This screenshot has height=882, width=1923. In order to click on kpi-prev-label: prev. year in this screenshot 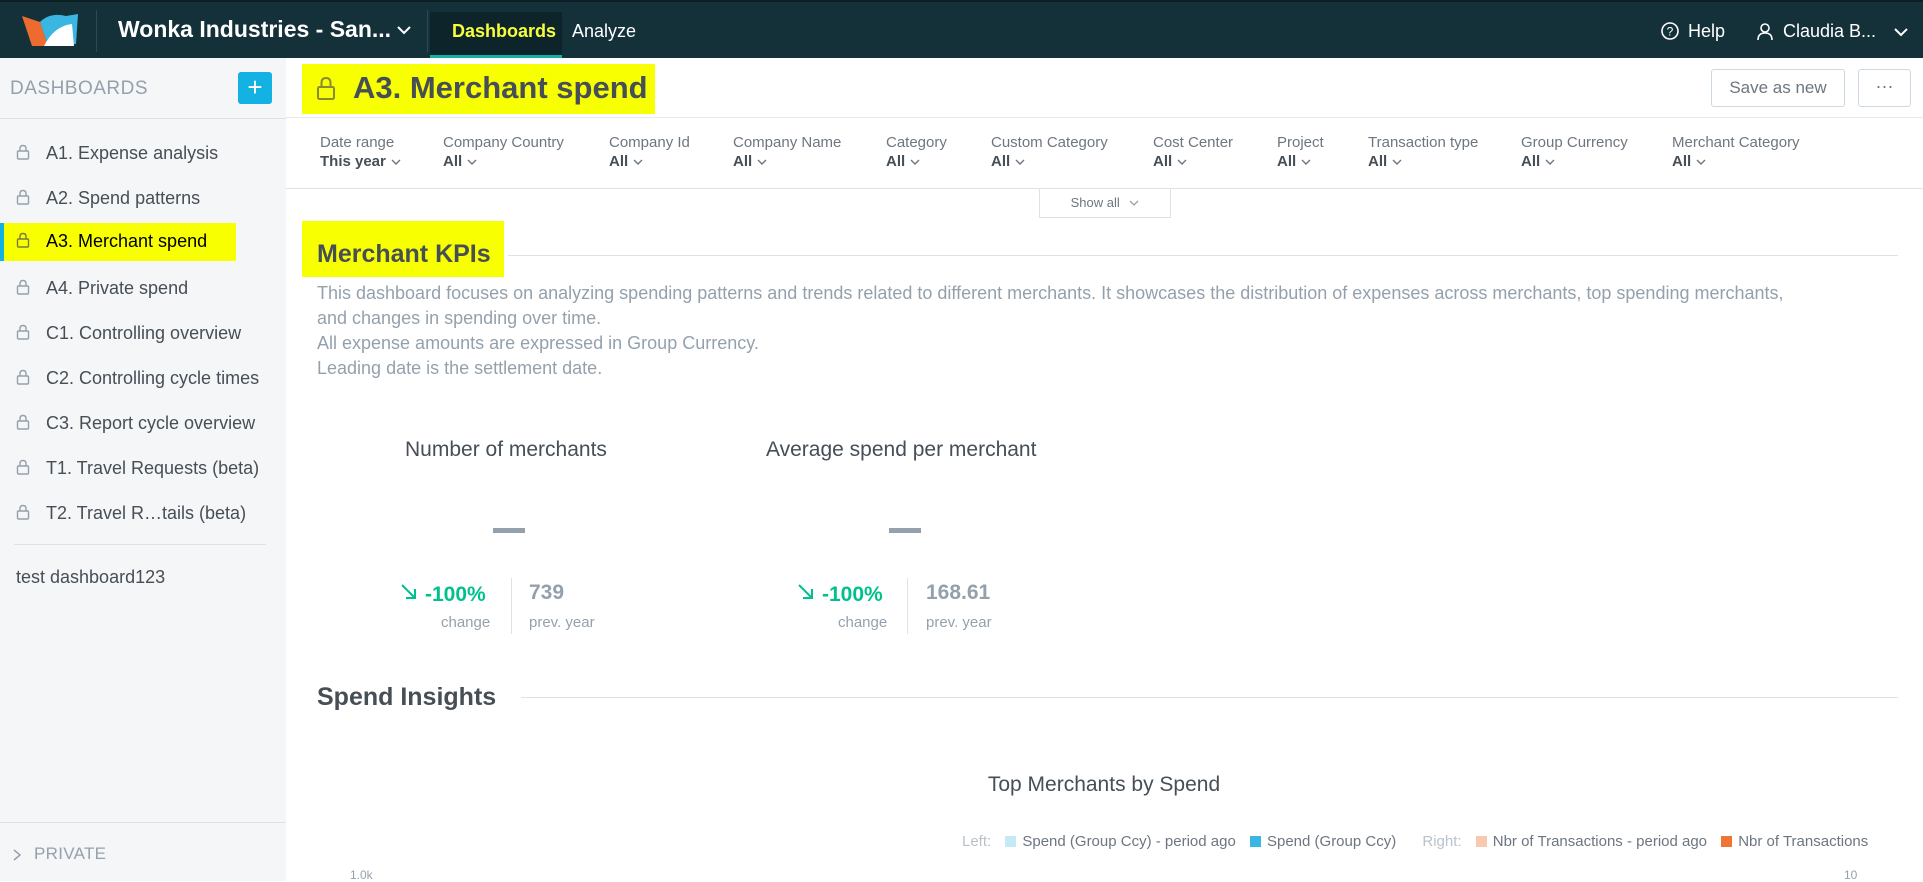, I will do `click(959, 622)`.